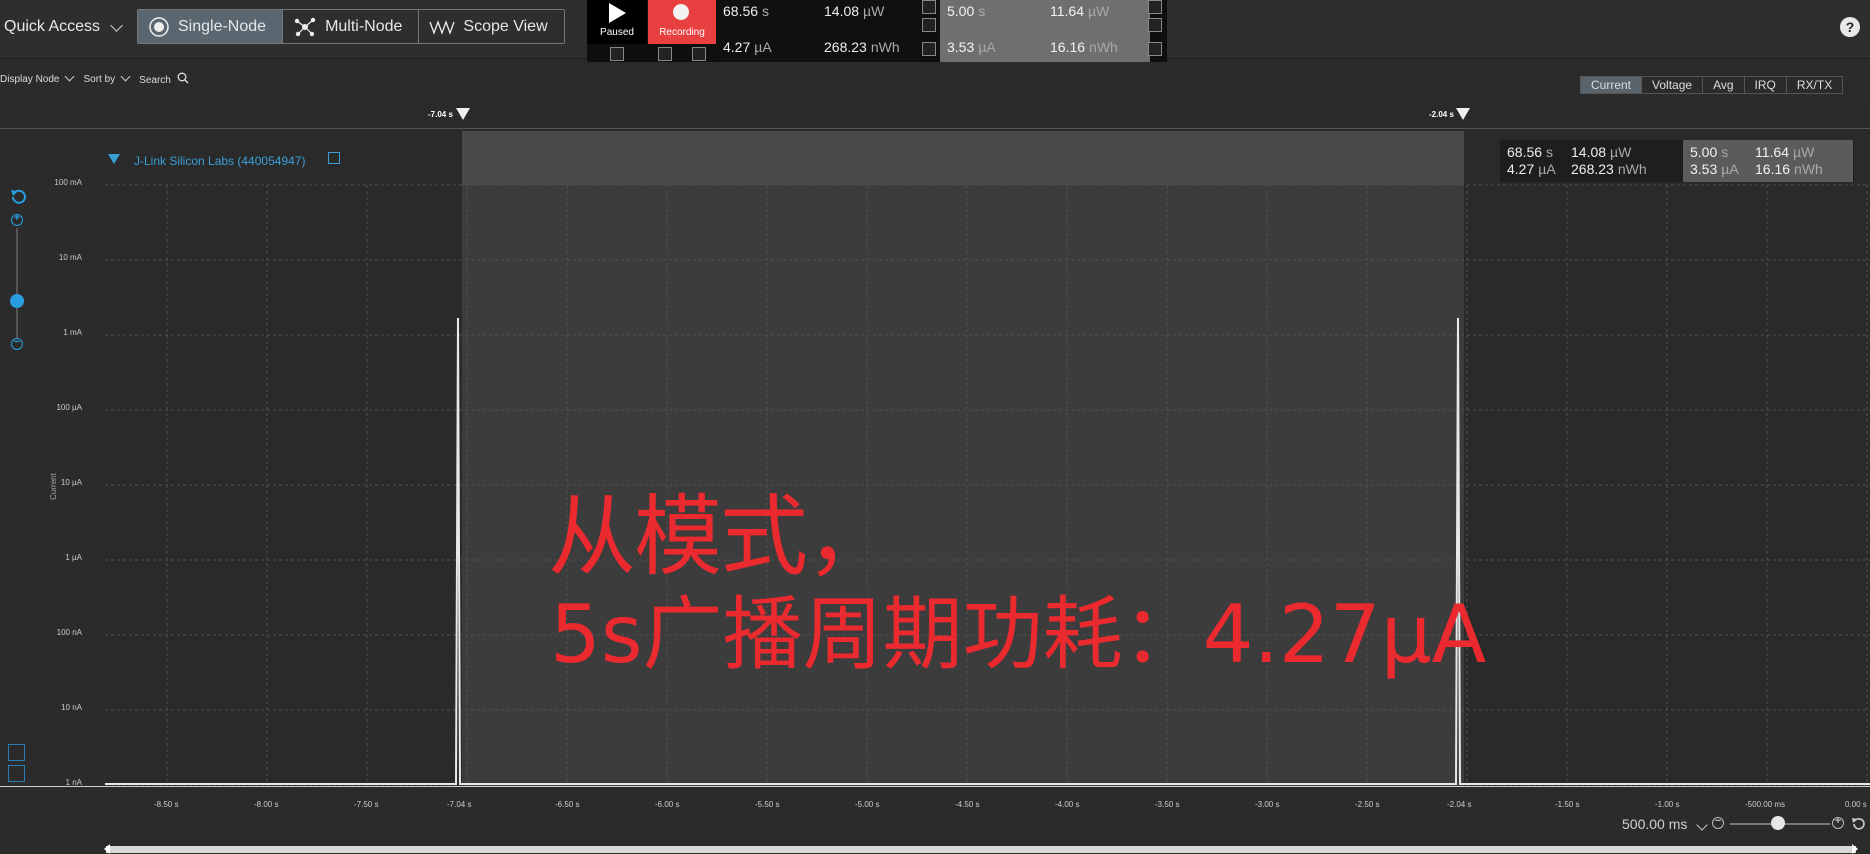 This screenshot has width=1870, height=854. Describe the element at coordinates (1858, 824) in the screenshot. I see `reset-time-icon` at that location.